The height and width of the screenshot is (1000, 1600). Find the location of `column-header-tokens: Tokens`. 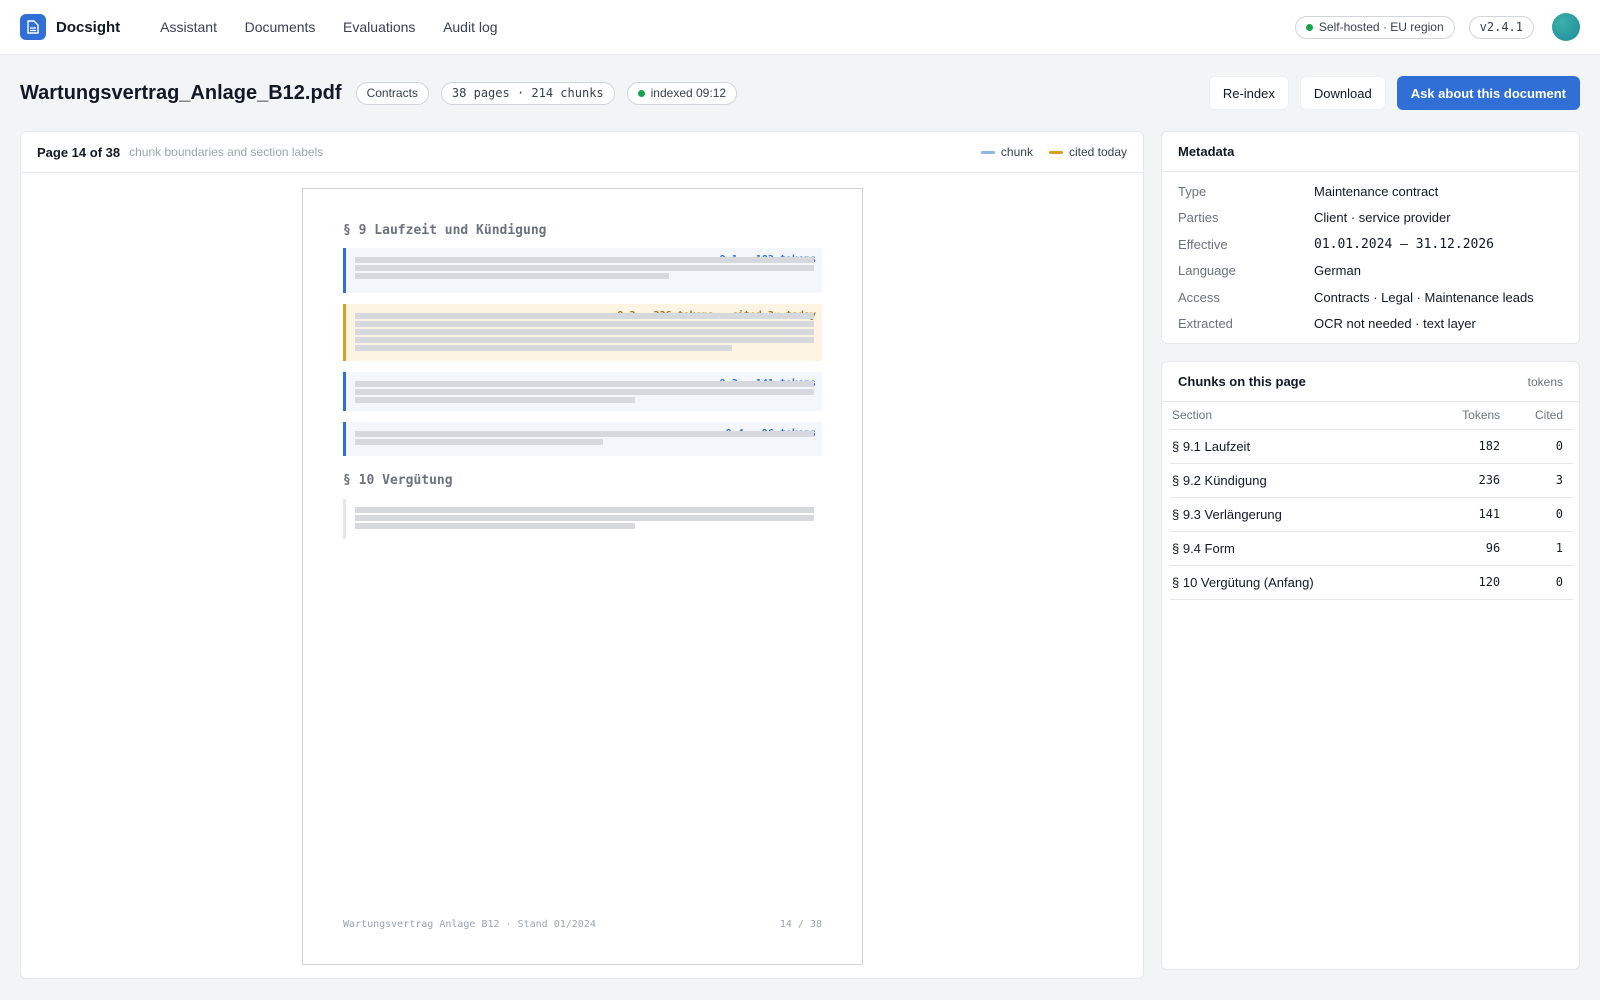

column-header-tokens: Tokens is located at coordinates (1465, 416).